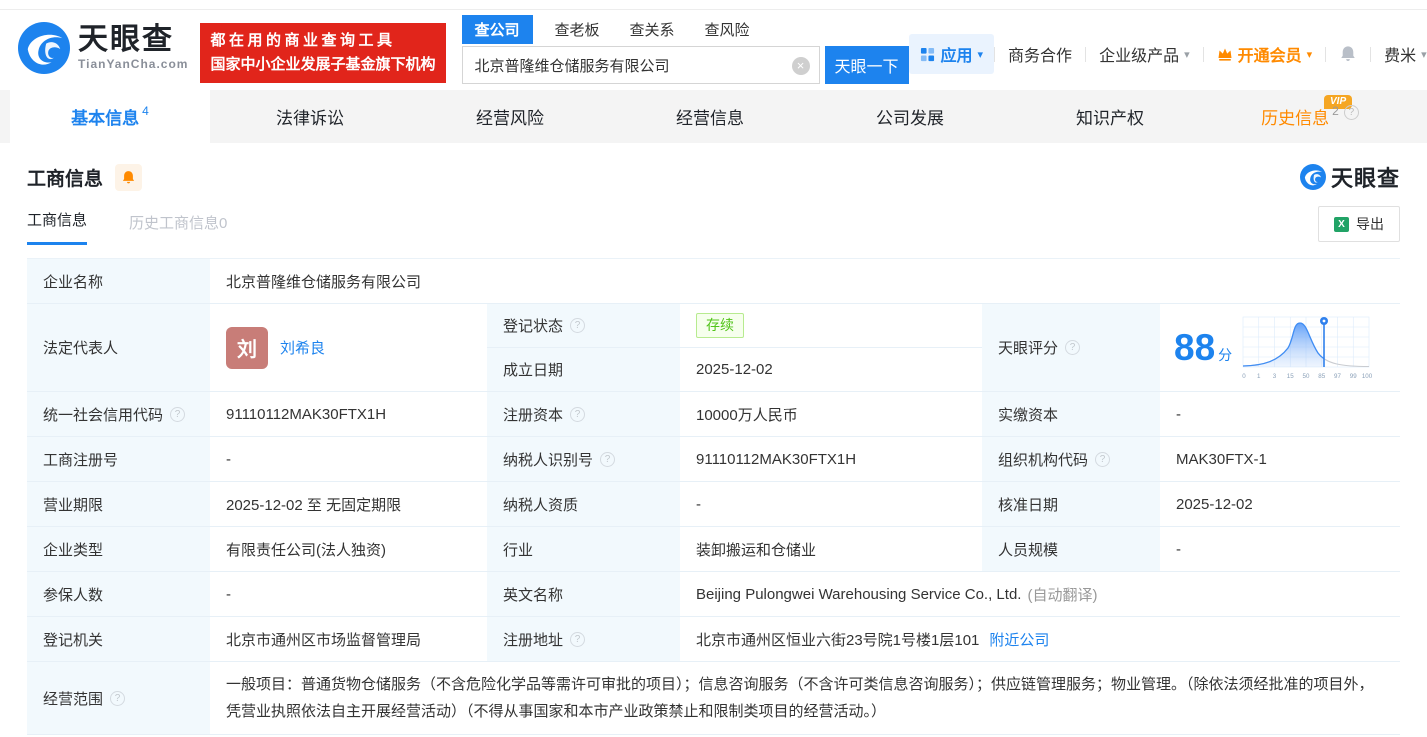 Image resolution: width=1427 pixels, height=737 pixels. Describe the element at coordinates (228, 594) in the screenshot. I see `insured-count-value: -` at that location.